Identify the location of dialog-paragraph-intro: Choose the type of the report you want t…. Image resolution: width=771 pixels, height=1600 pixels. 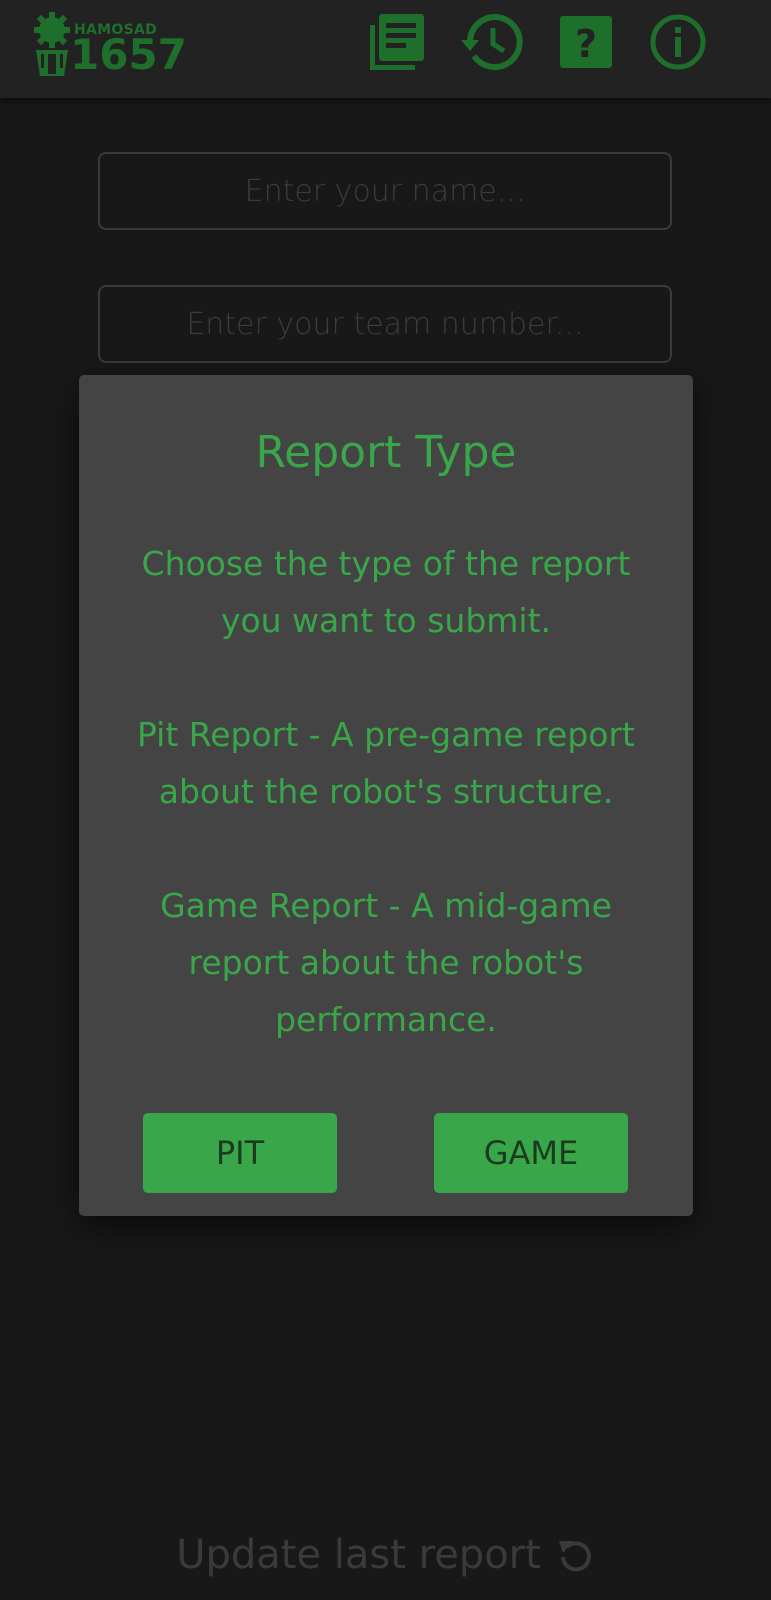
(386, 592).